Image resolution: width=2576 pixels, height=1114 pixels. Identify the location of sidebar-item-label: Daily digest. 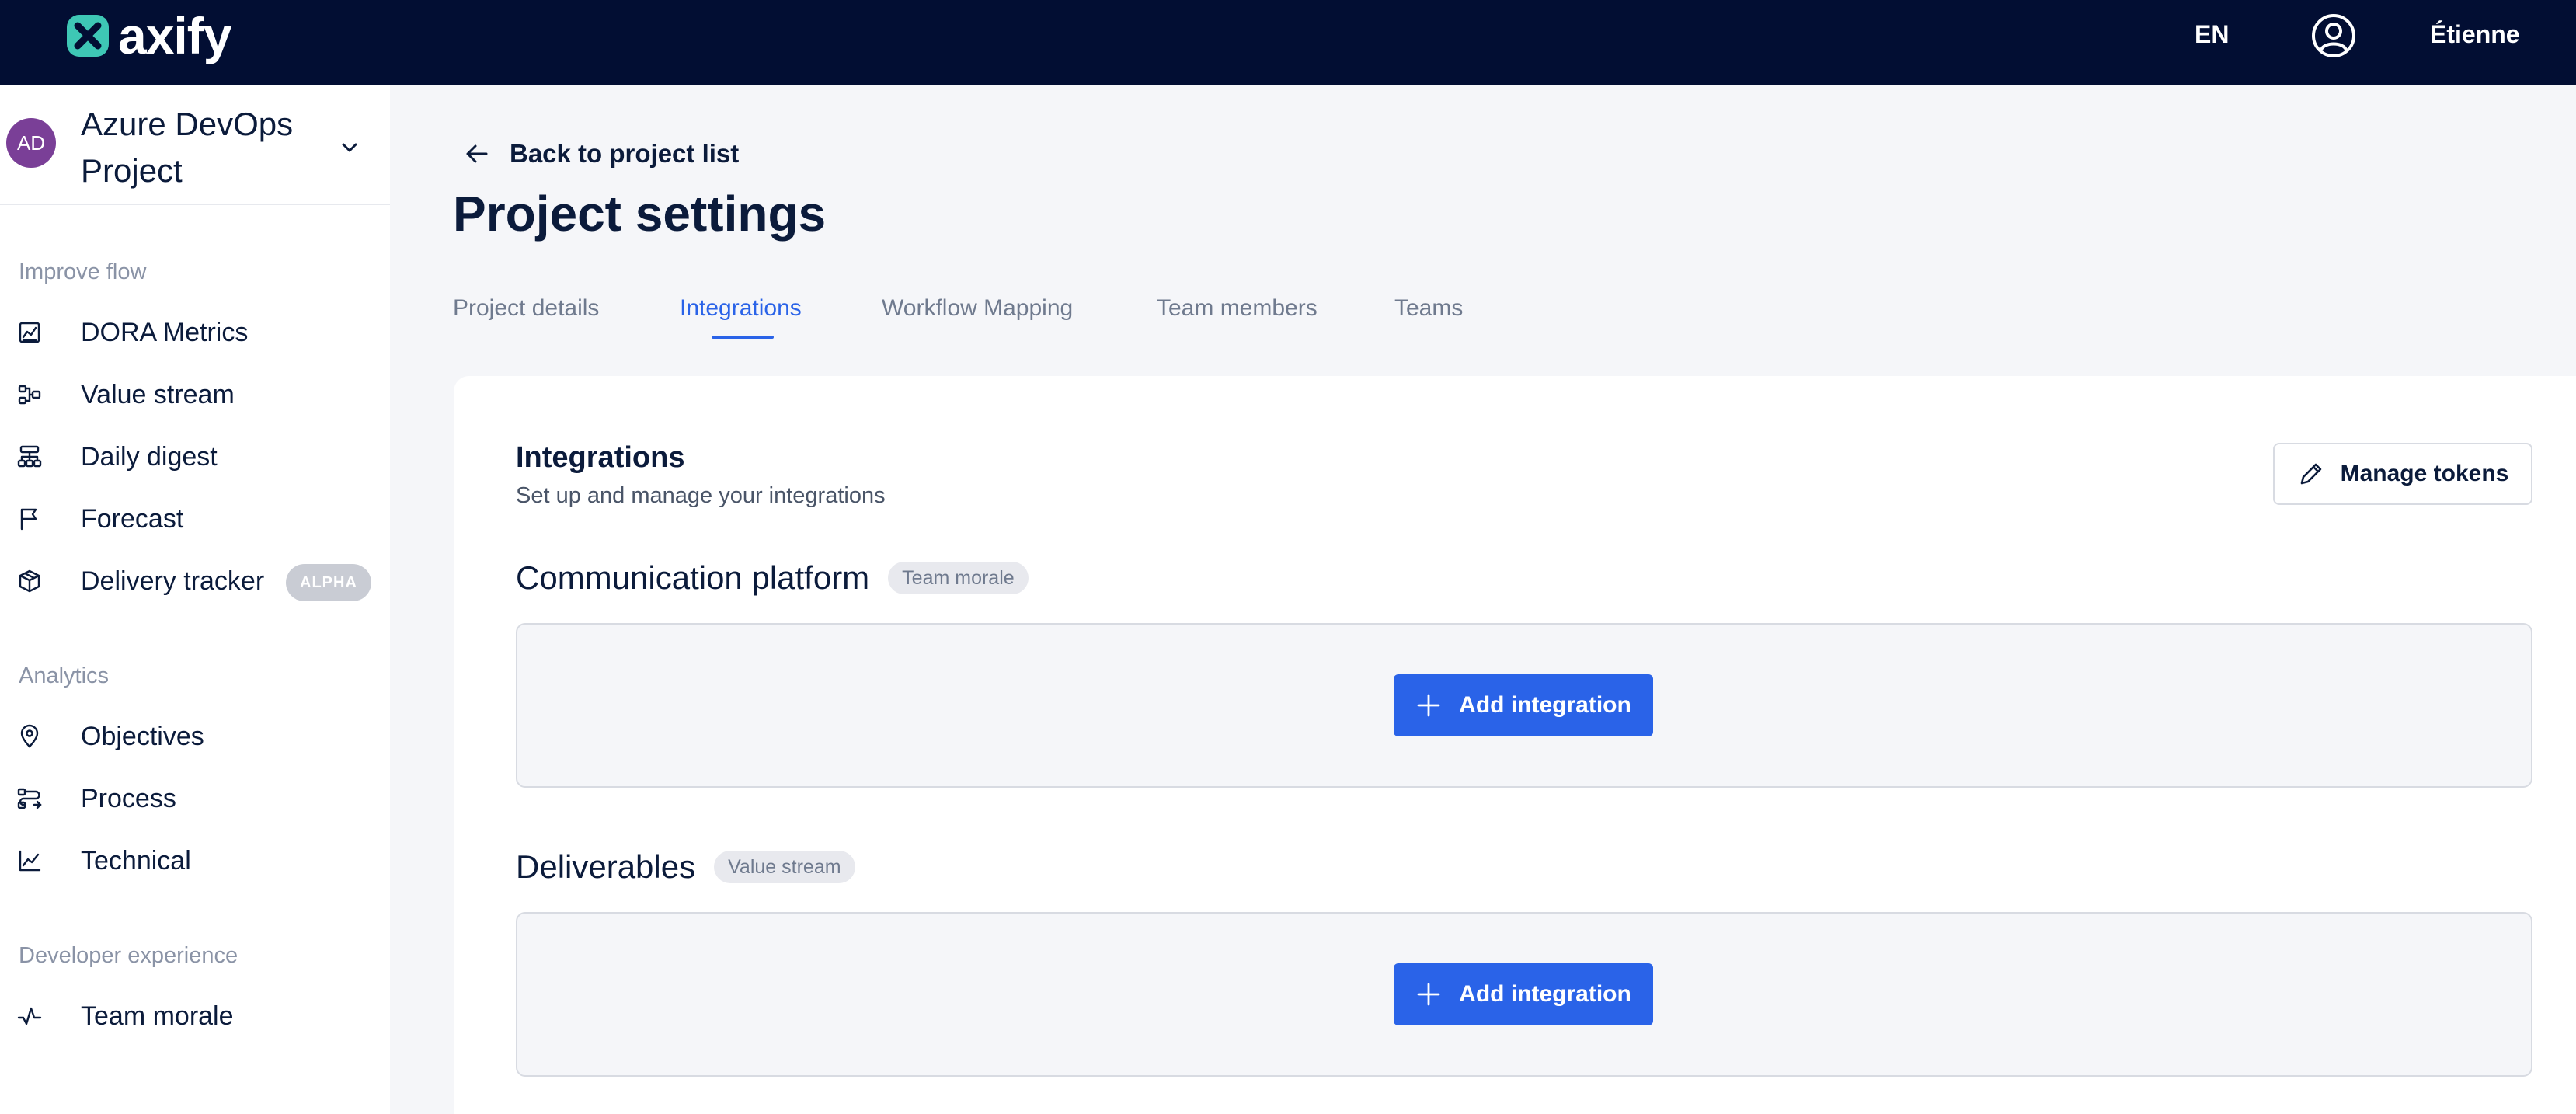
(149, 456).